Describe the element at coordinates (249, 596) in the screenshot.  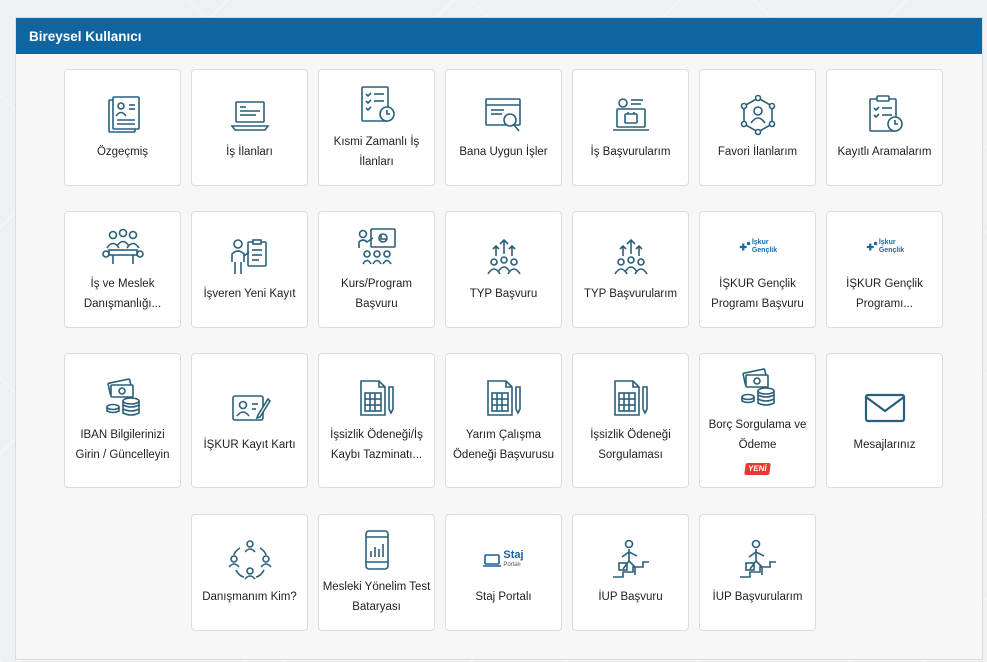
I see `tile-label: Danışmanım Kim?` at that location.